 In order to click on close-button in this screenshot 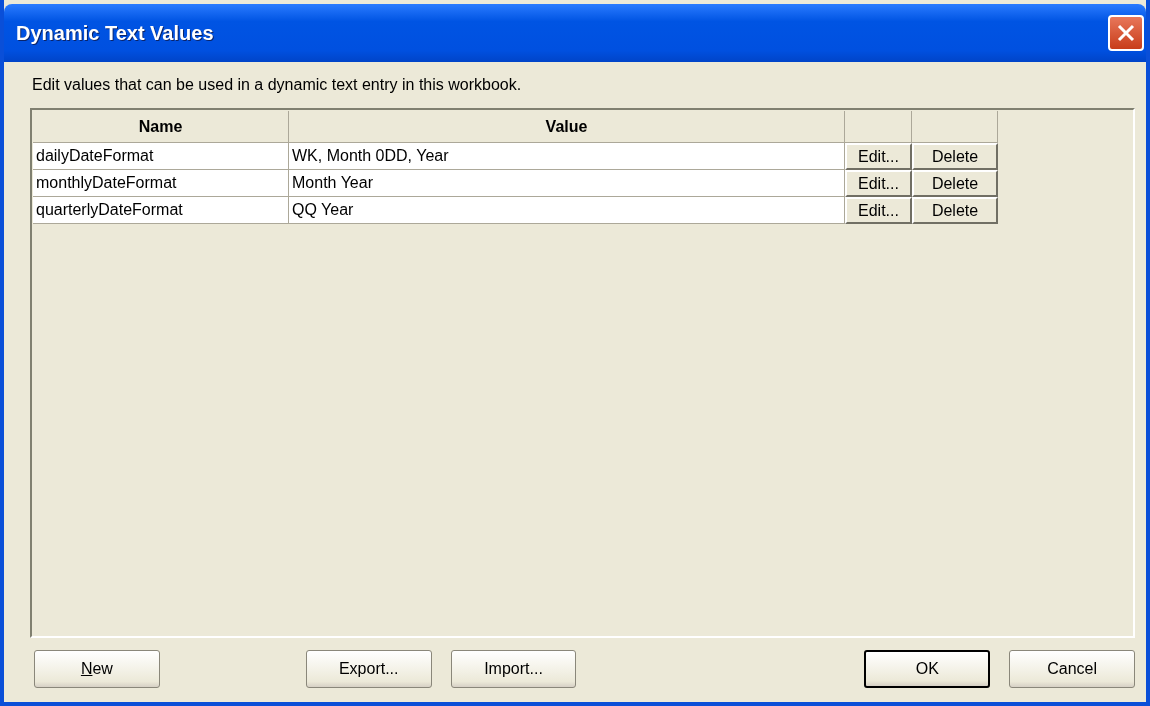, I will do `click(1126, 33)`.